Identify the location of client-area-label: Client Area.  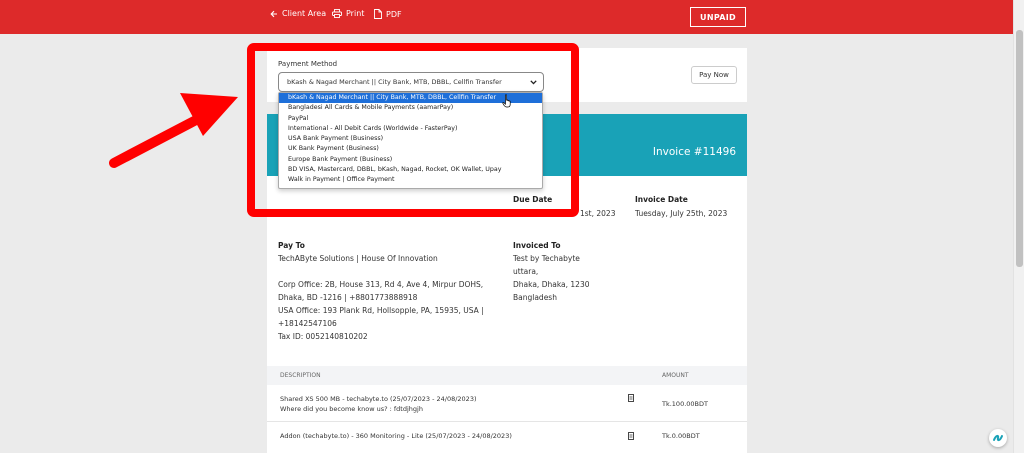
(304, 13).